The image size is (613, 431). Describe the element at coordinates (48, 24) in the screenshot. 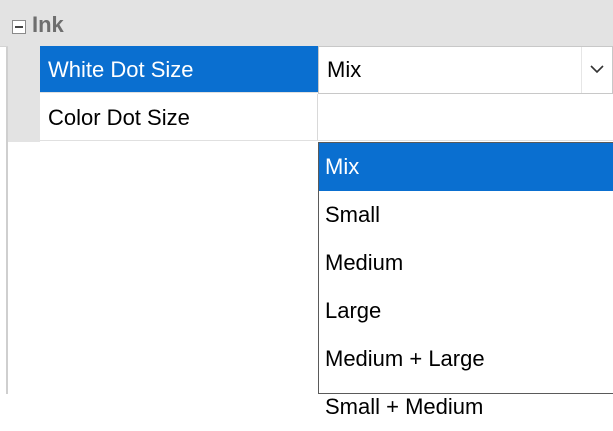

I see `category-title: Ink` at that location.